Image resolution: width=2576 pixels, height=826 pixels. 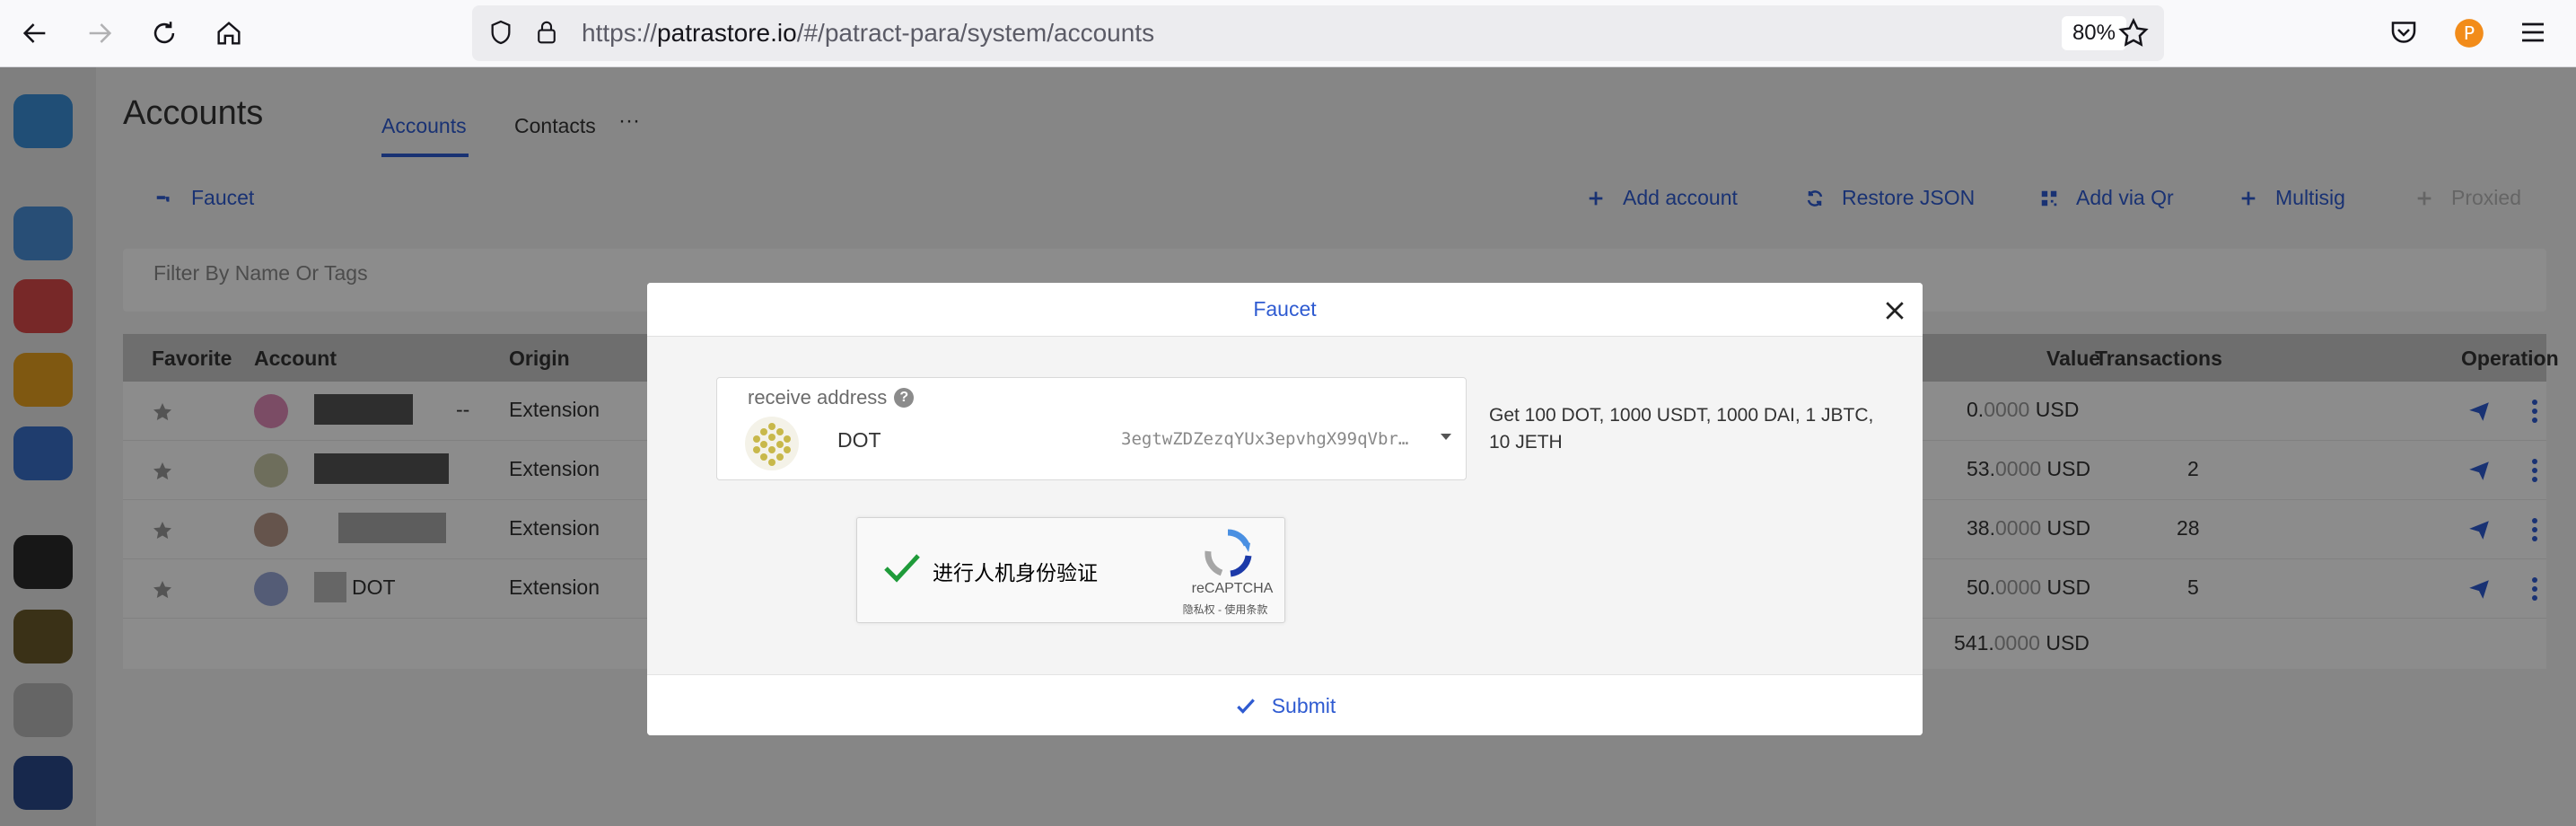 I want to click on forward-button, so click(x=99, y=34).